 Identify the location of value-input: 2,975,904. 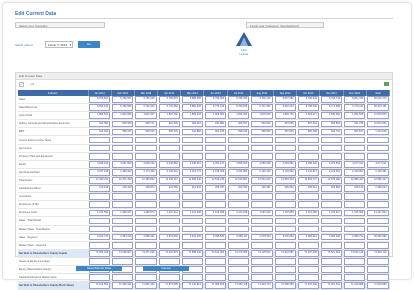
(262, 237).